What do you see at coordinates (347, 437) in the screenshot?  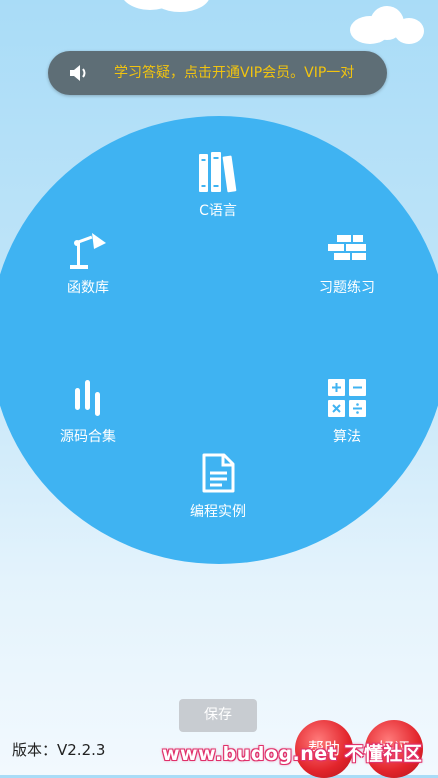 I see `menu-label: 算法` at bounding box center [347, 437].